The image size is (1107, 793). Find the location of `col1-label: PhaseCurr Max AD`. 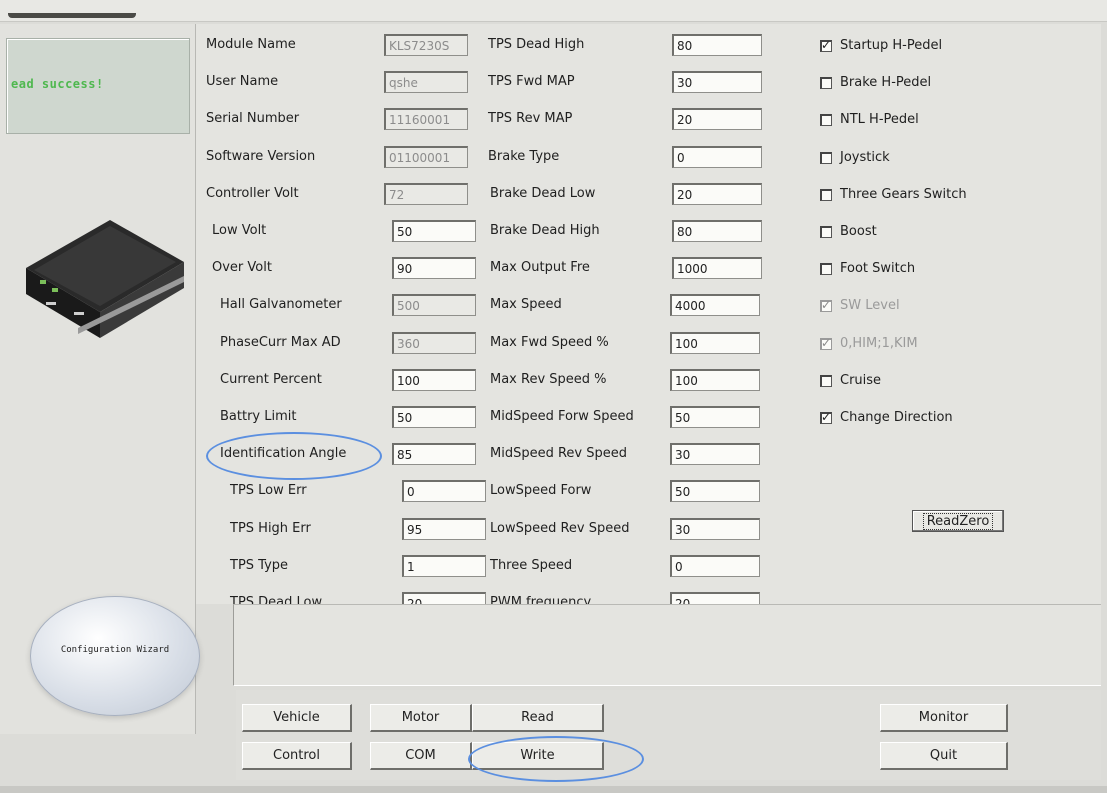

col1-label: PhaseCurr Max AD is located at coordinates (280, 342).